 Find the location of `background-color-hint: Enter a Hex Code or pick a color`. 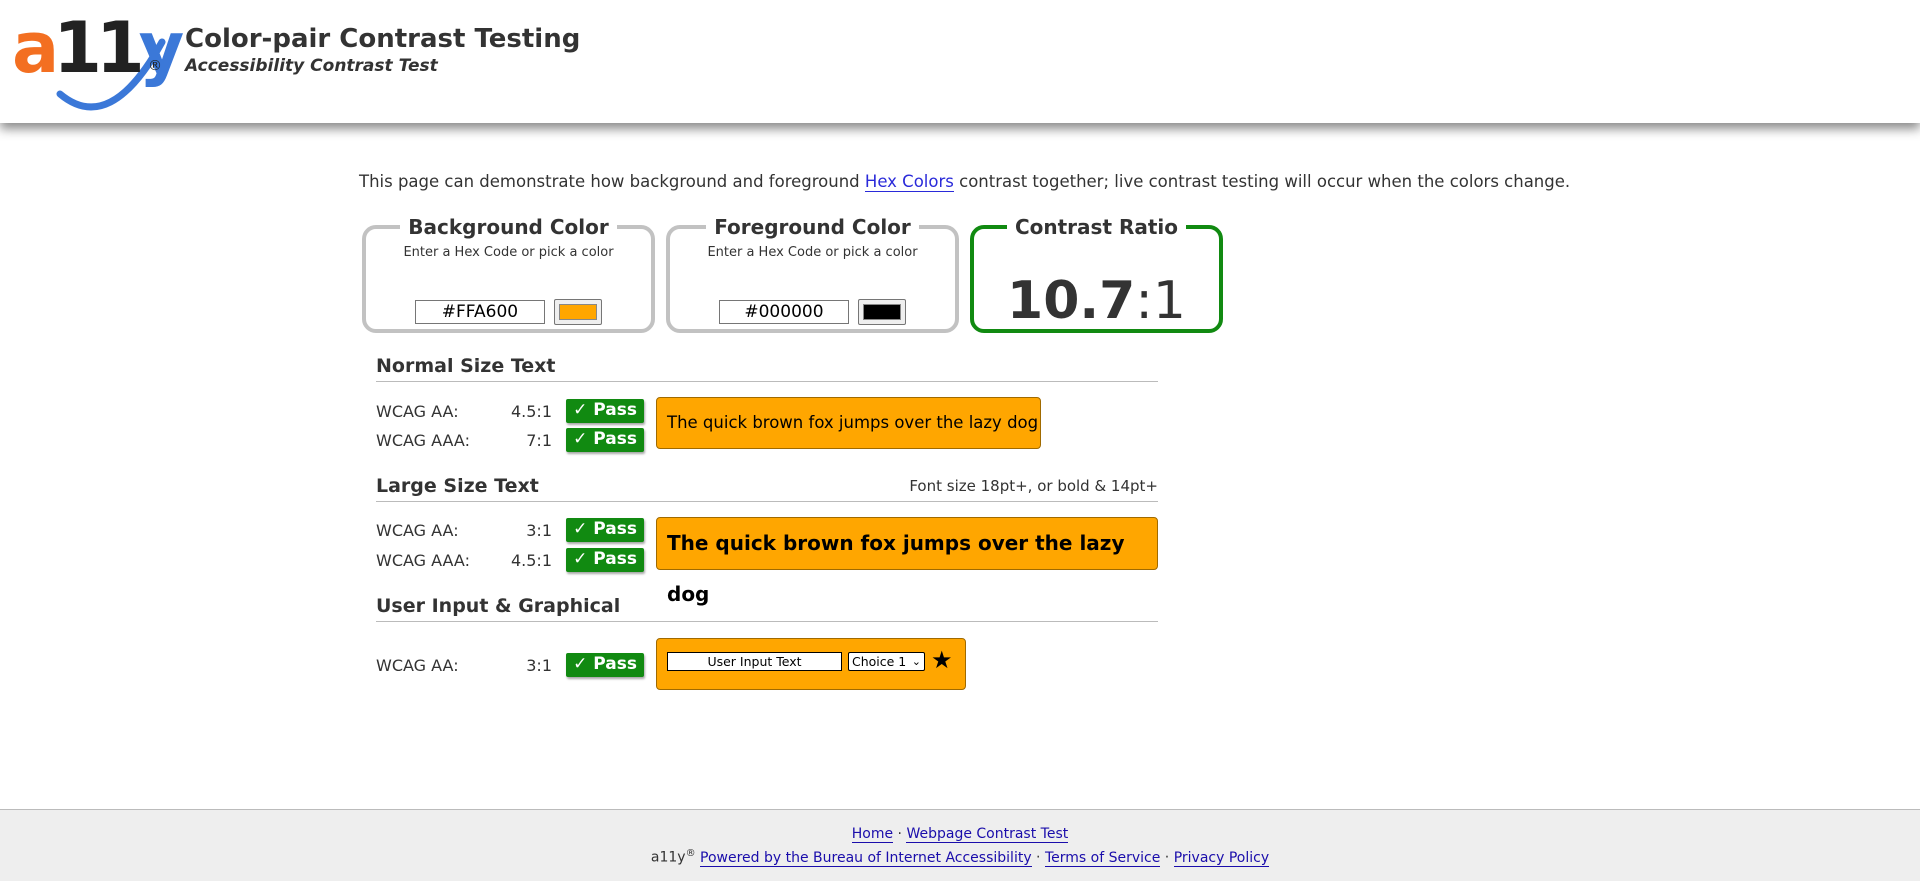

background-color-hint: Enter a Hex Code or pick a color is located at coordinates (508, 252).